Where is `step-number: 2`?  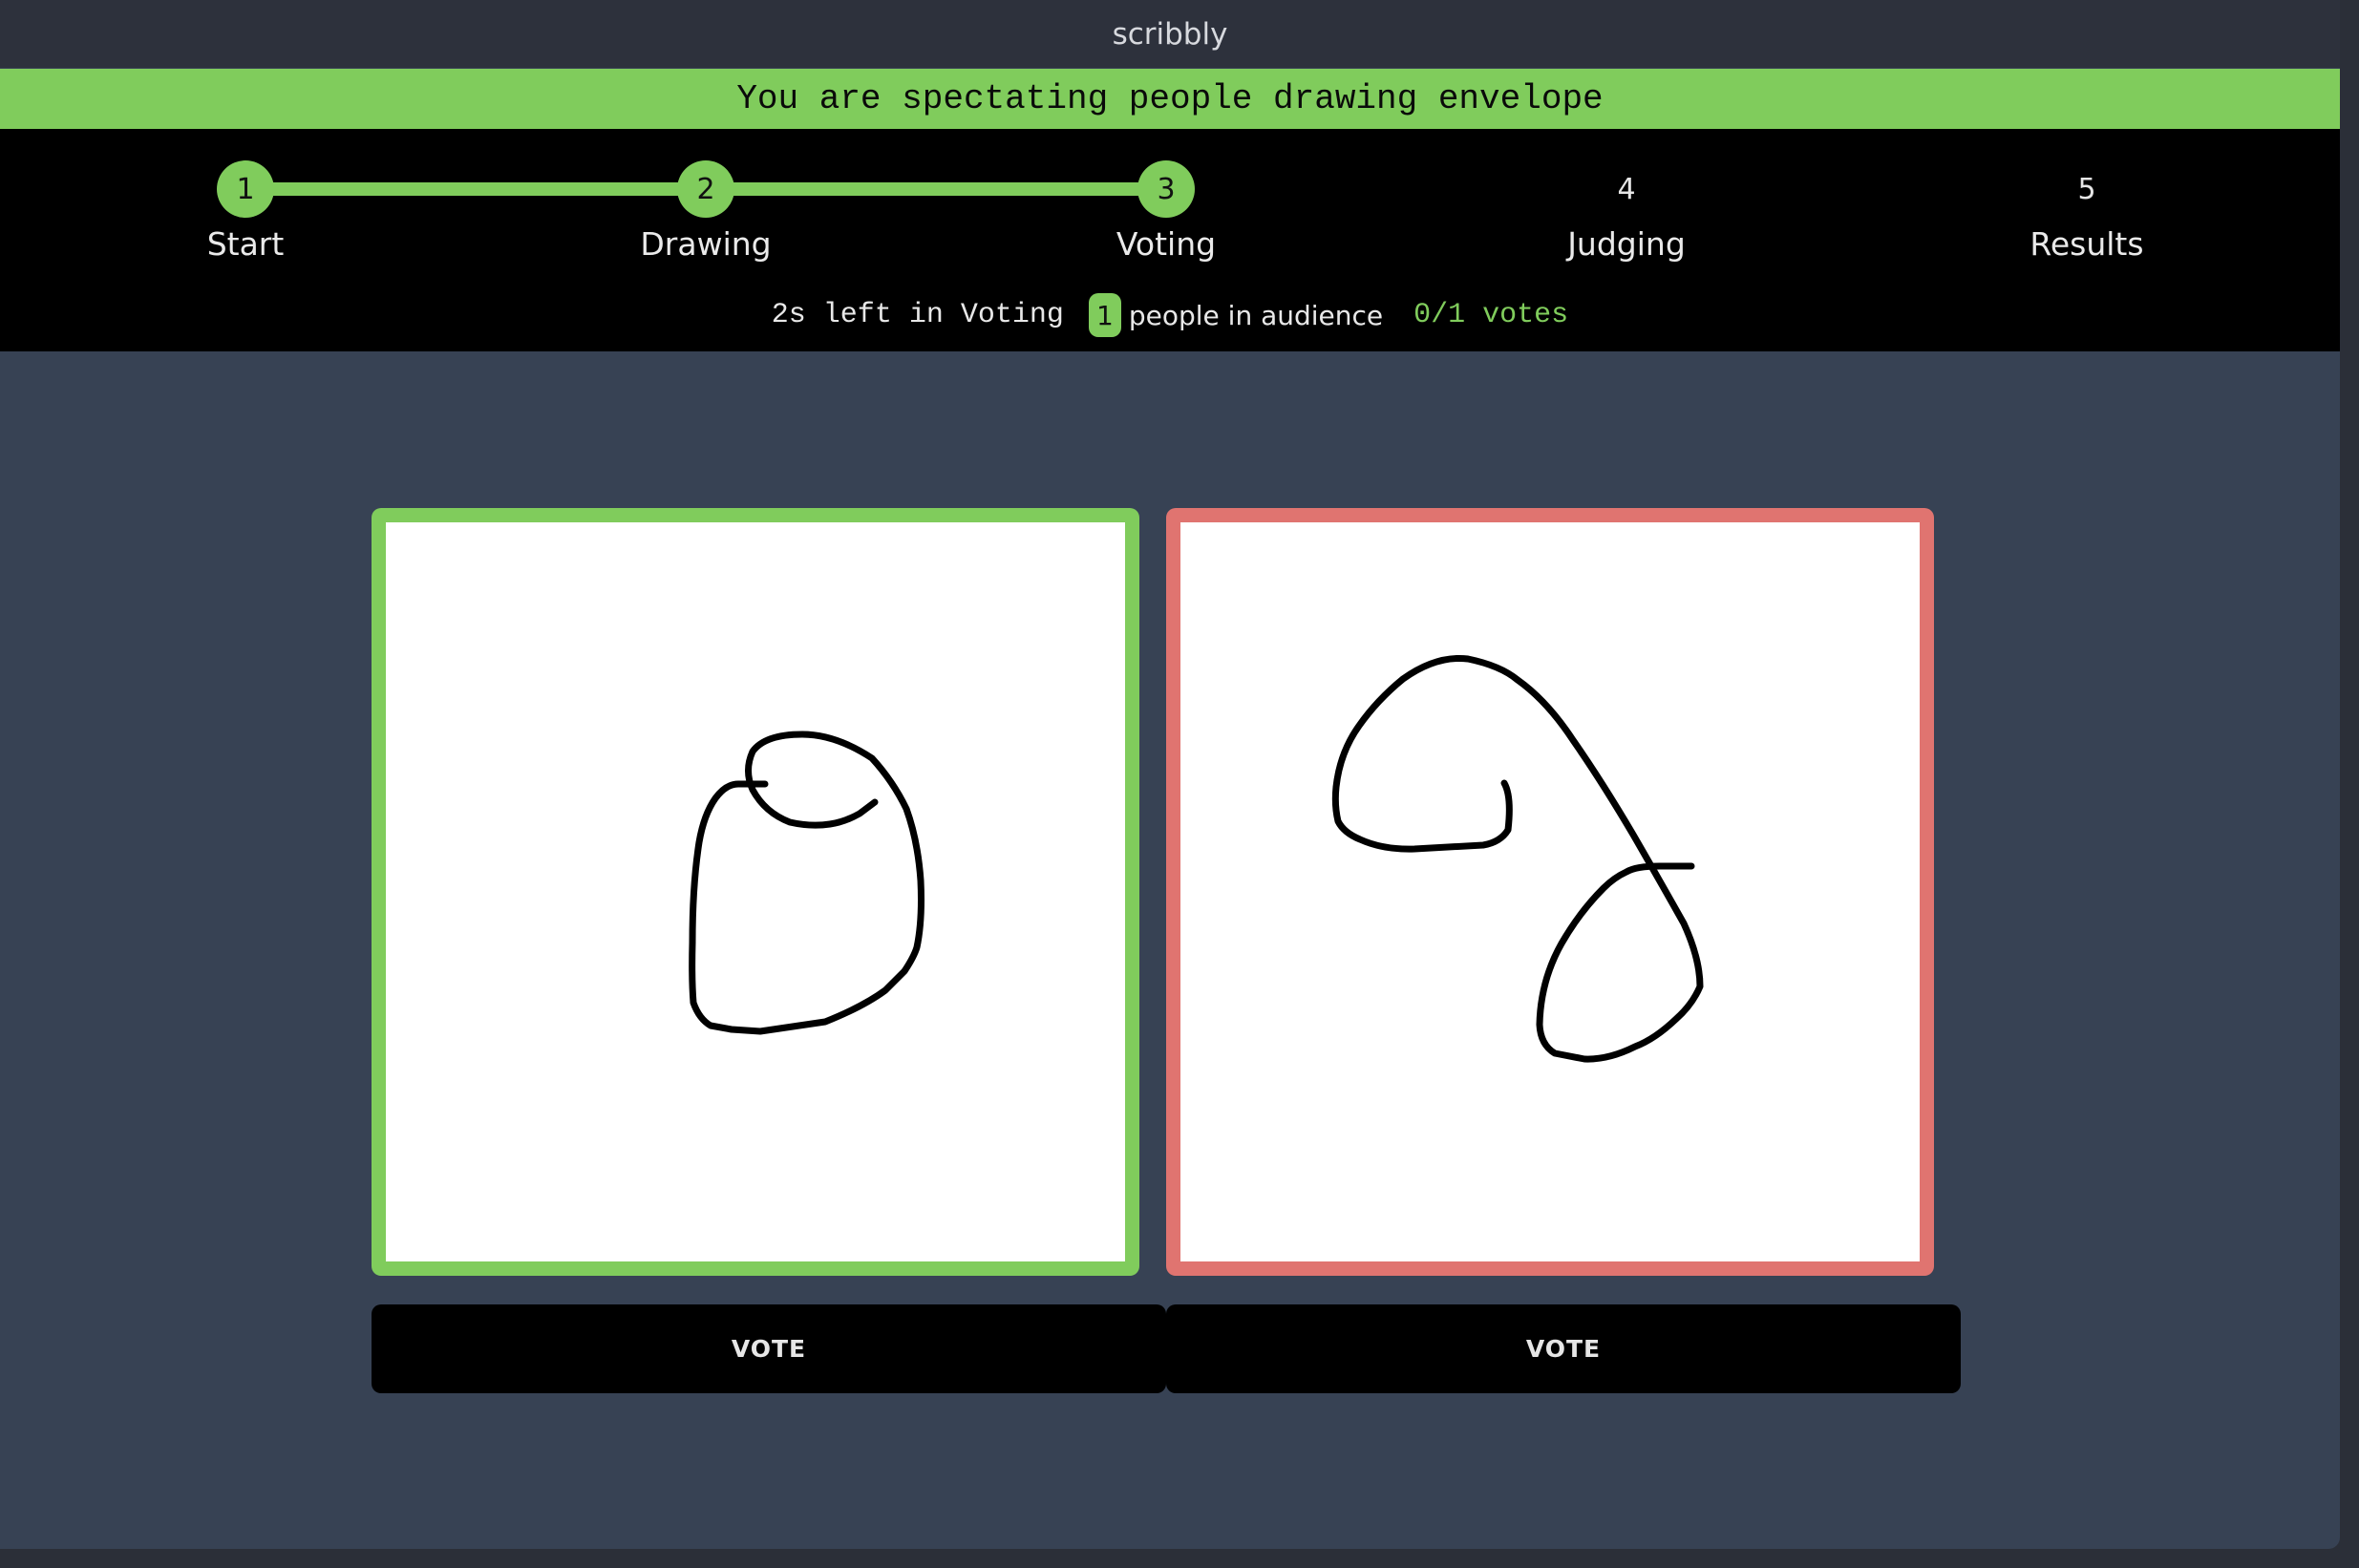 step-number: 2 is located at coordinates (705, 189).